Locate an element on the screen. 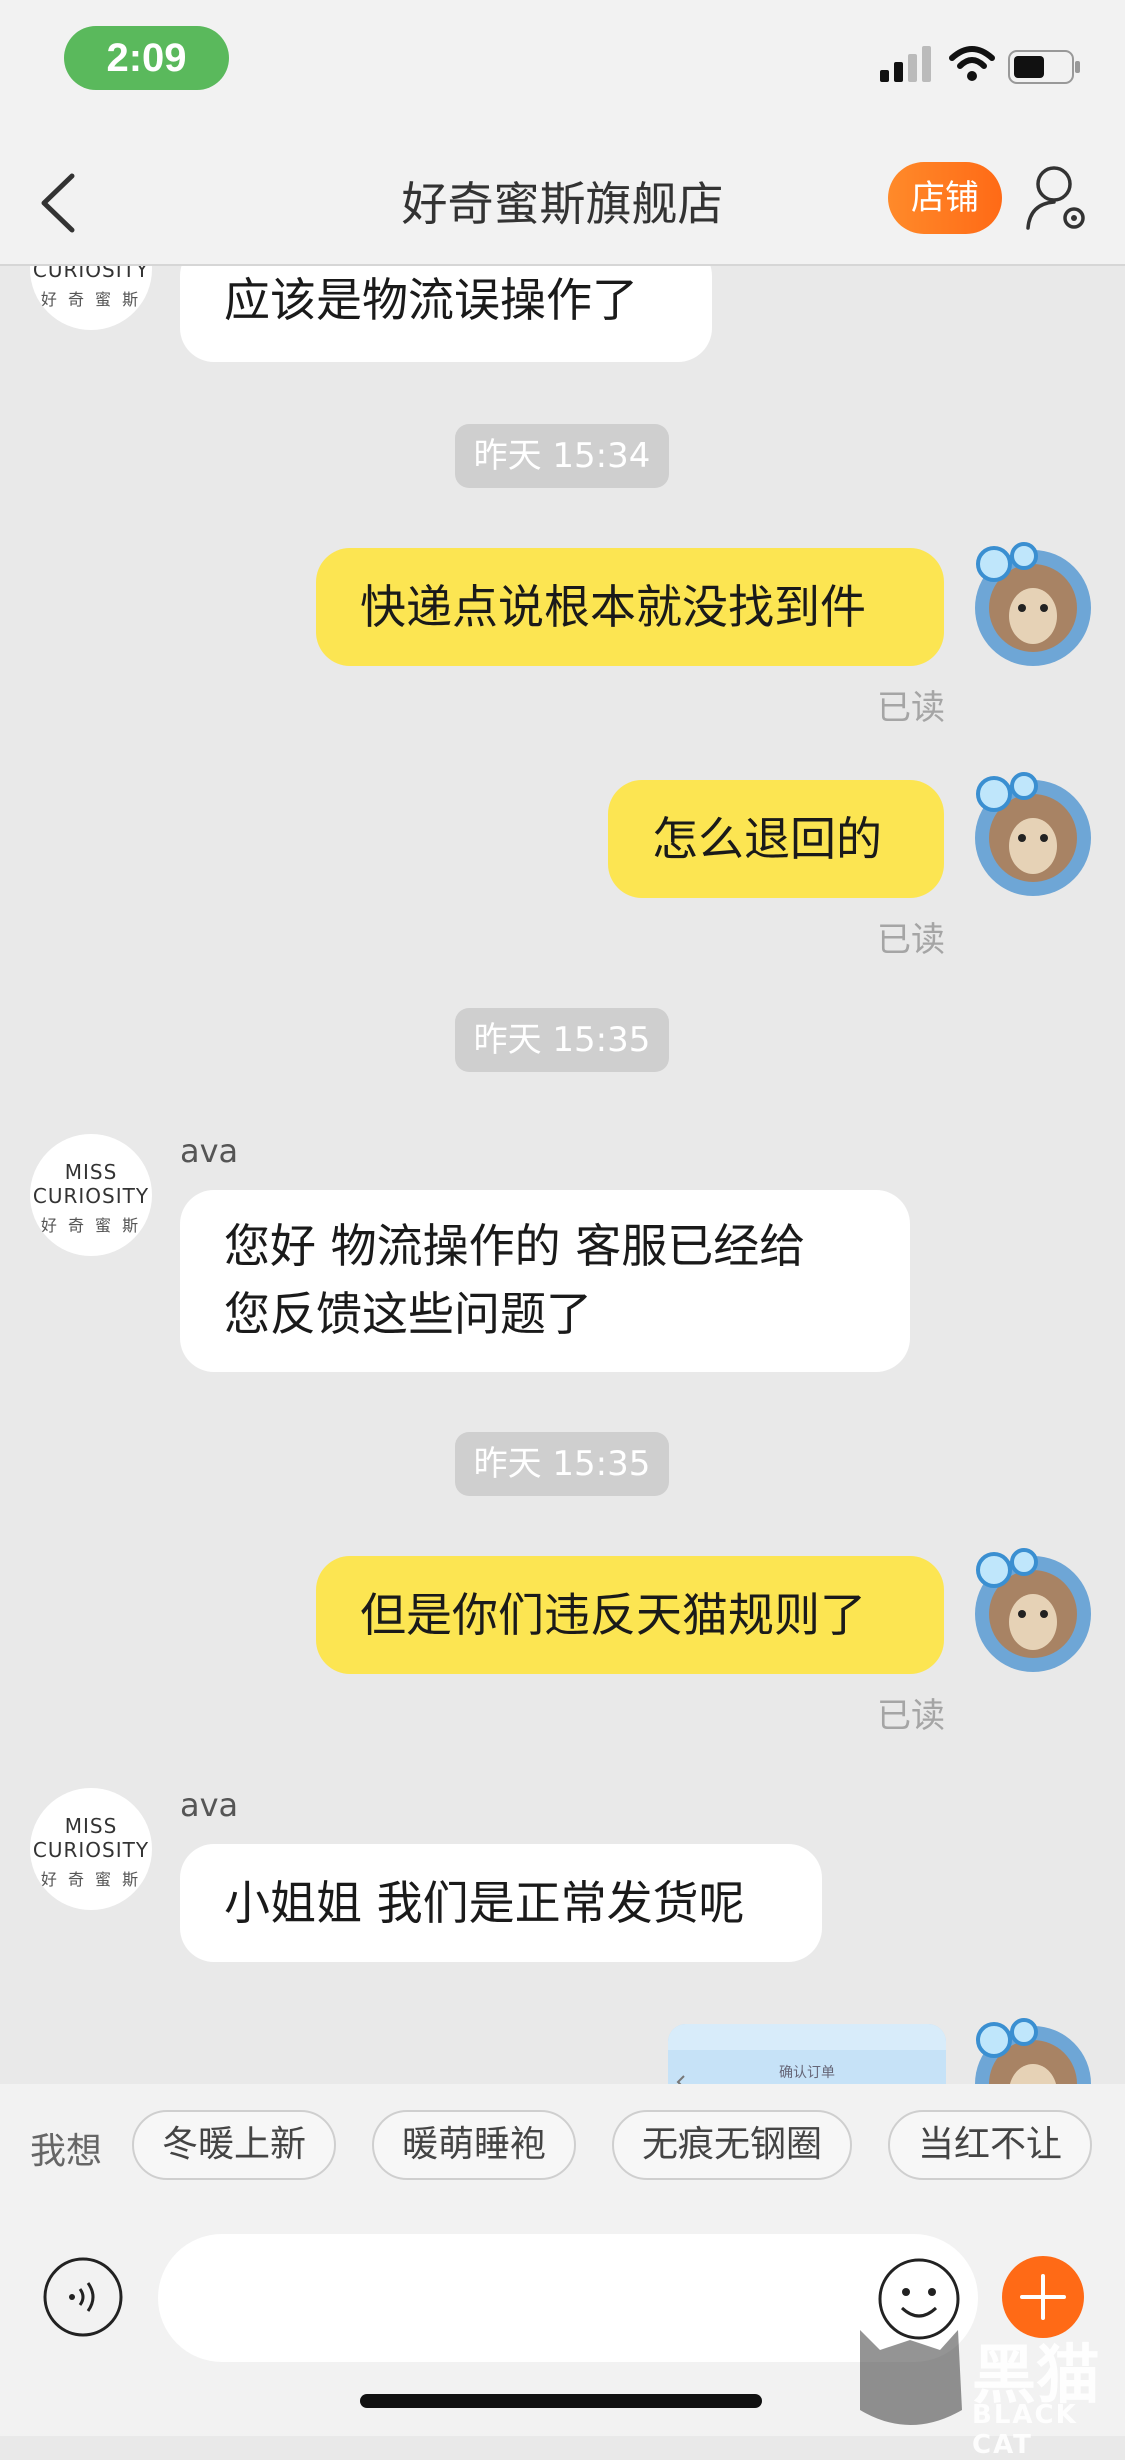 The height and width of the screenshot is (2460, 1125). home-indicator is located at coordinates (561, 2401).